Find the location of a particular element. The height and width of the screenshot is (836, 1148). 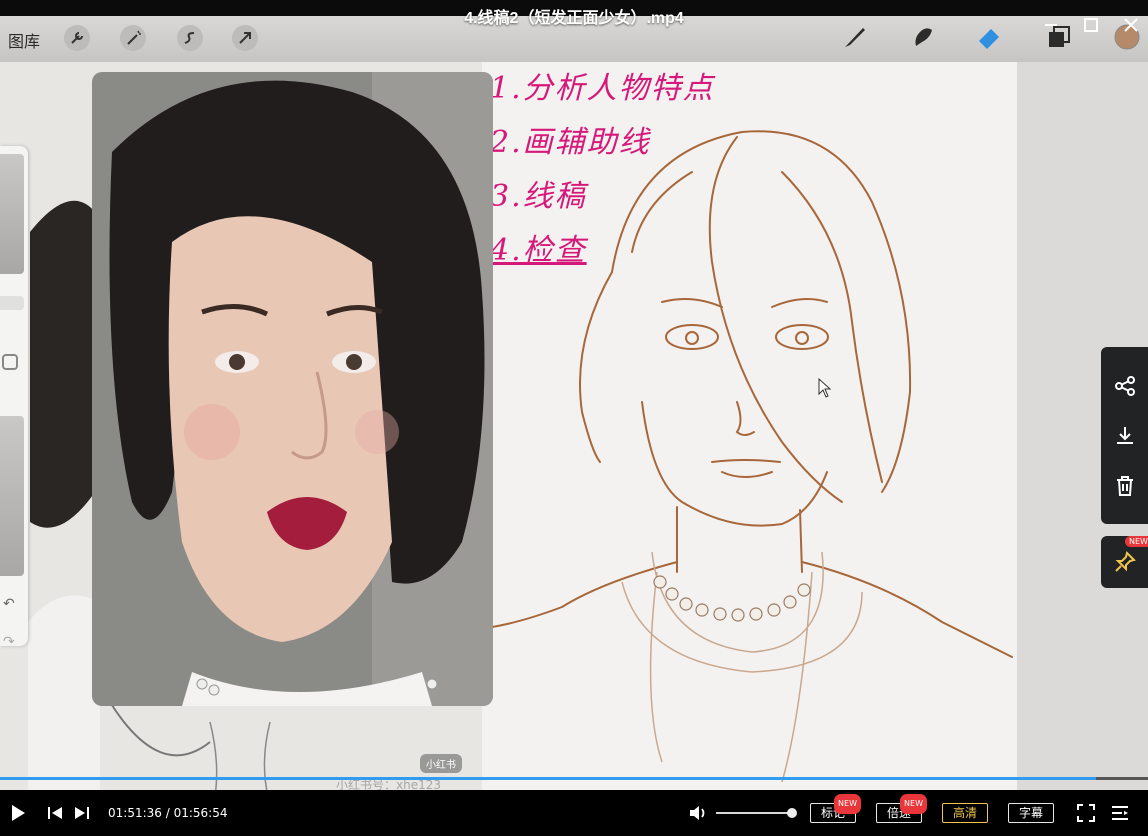

brush-icon is located at coordinates (857, 39).